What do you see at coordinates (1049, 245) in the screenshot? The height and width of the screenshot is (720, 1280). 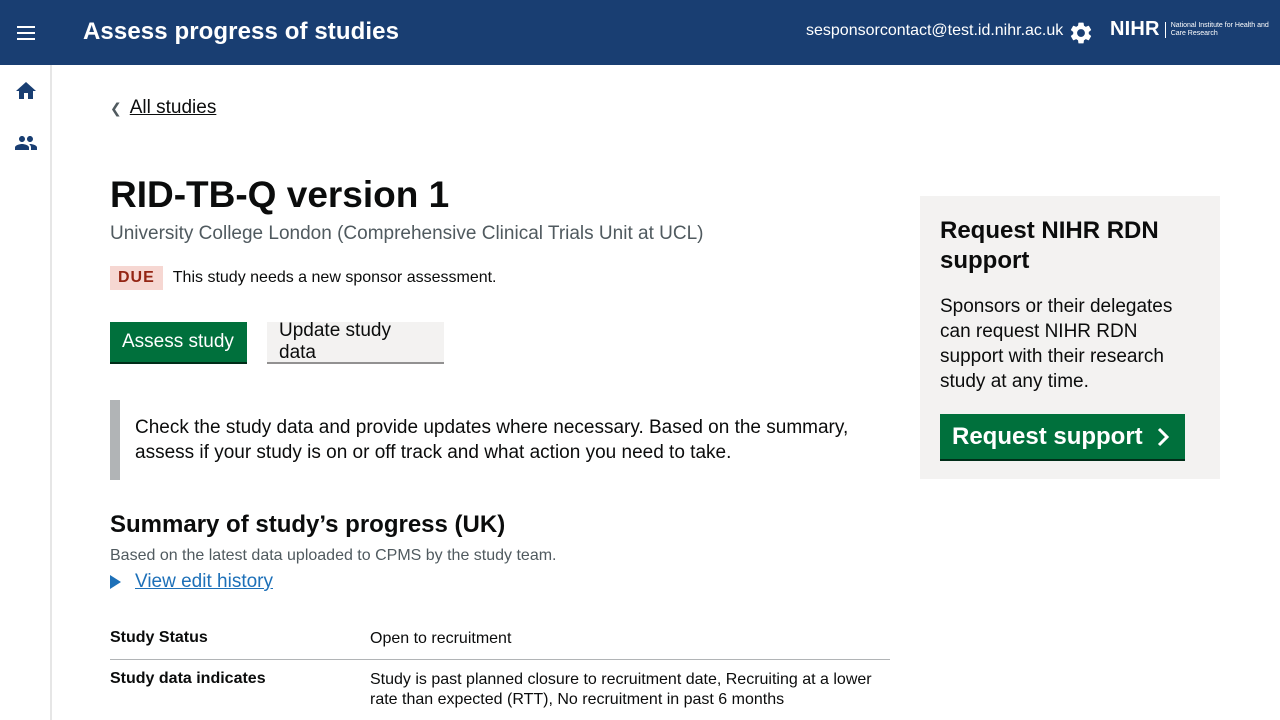 I see `panel-title: Request NIHR RDN support` at bounding box center [1049, 245].